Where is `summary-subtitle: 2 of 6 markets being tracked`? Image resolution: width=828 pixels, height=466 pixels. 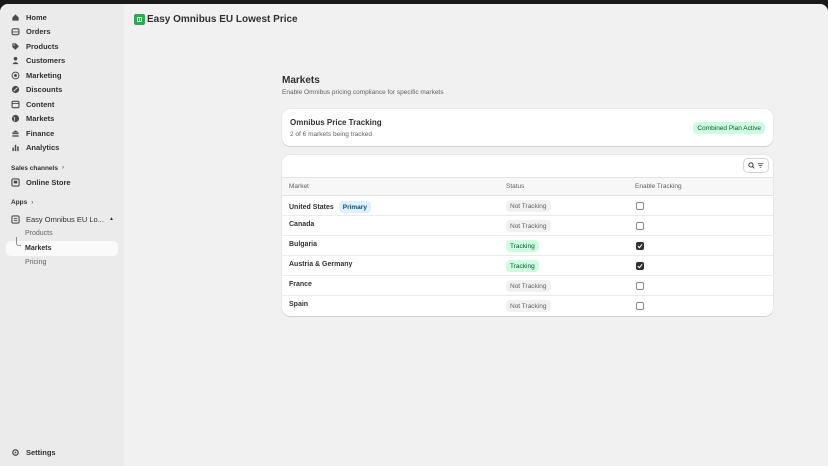 summary-subtitle: 2 of 6 markets being tracked is located at coordinates (331, 134).